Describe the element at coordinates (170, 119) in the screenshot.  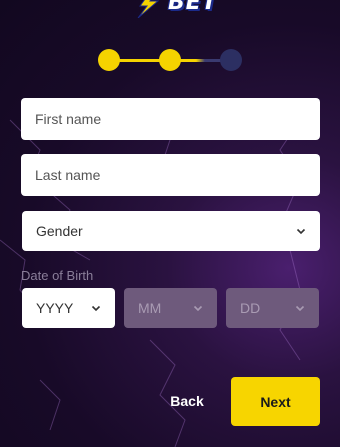
I see `first-name-input` at that location.